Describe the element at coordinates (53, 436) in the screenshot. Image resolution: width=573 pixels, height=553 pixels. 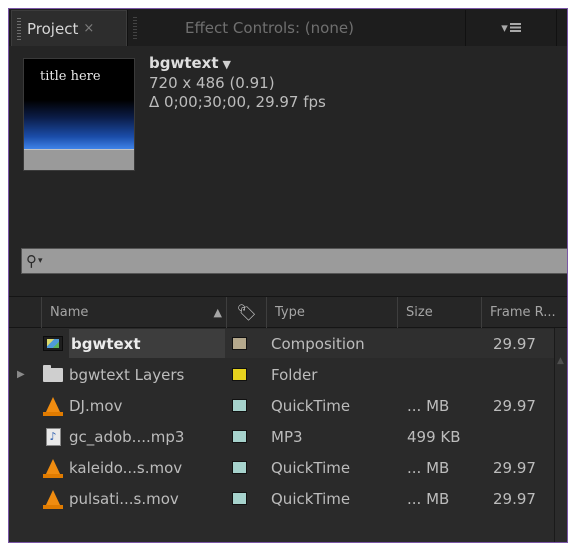
I see `audio-file-icon: ♪` at that location.